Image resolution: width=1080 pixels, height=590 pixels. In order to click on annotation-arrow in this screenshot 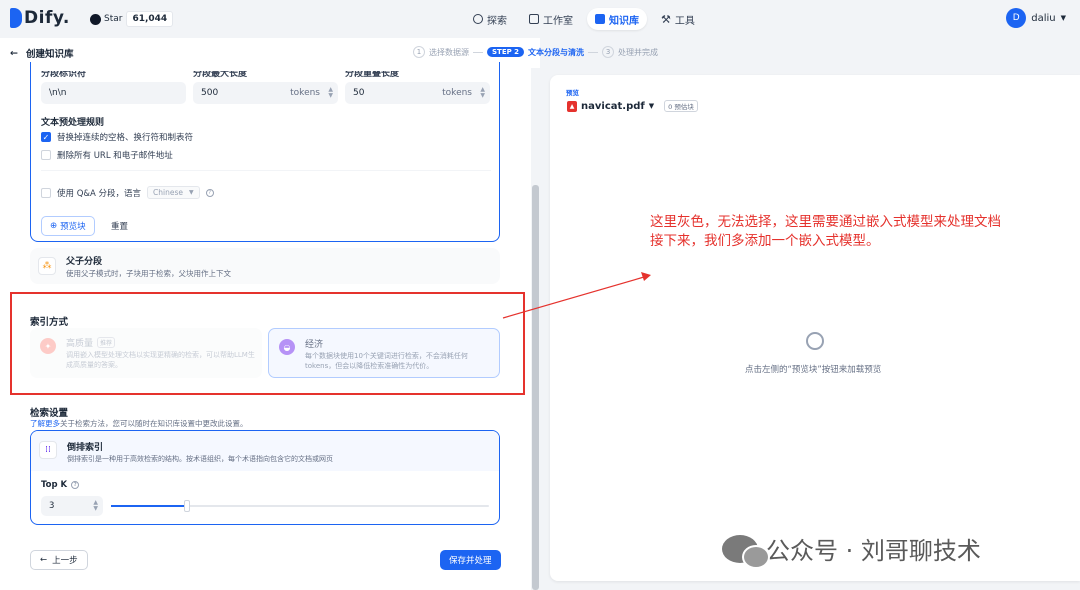, I will do `click(576, 295)`.